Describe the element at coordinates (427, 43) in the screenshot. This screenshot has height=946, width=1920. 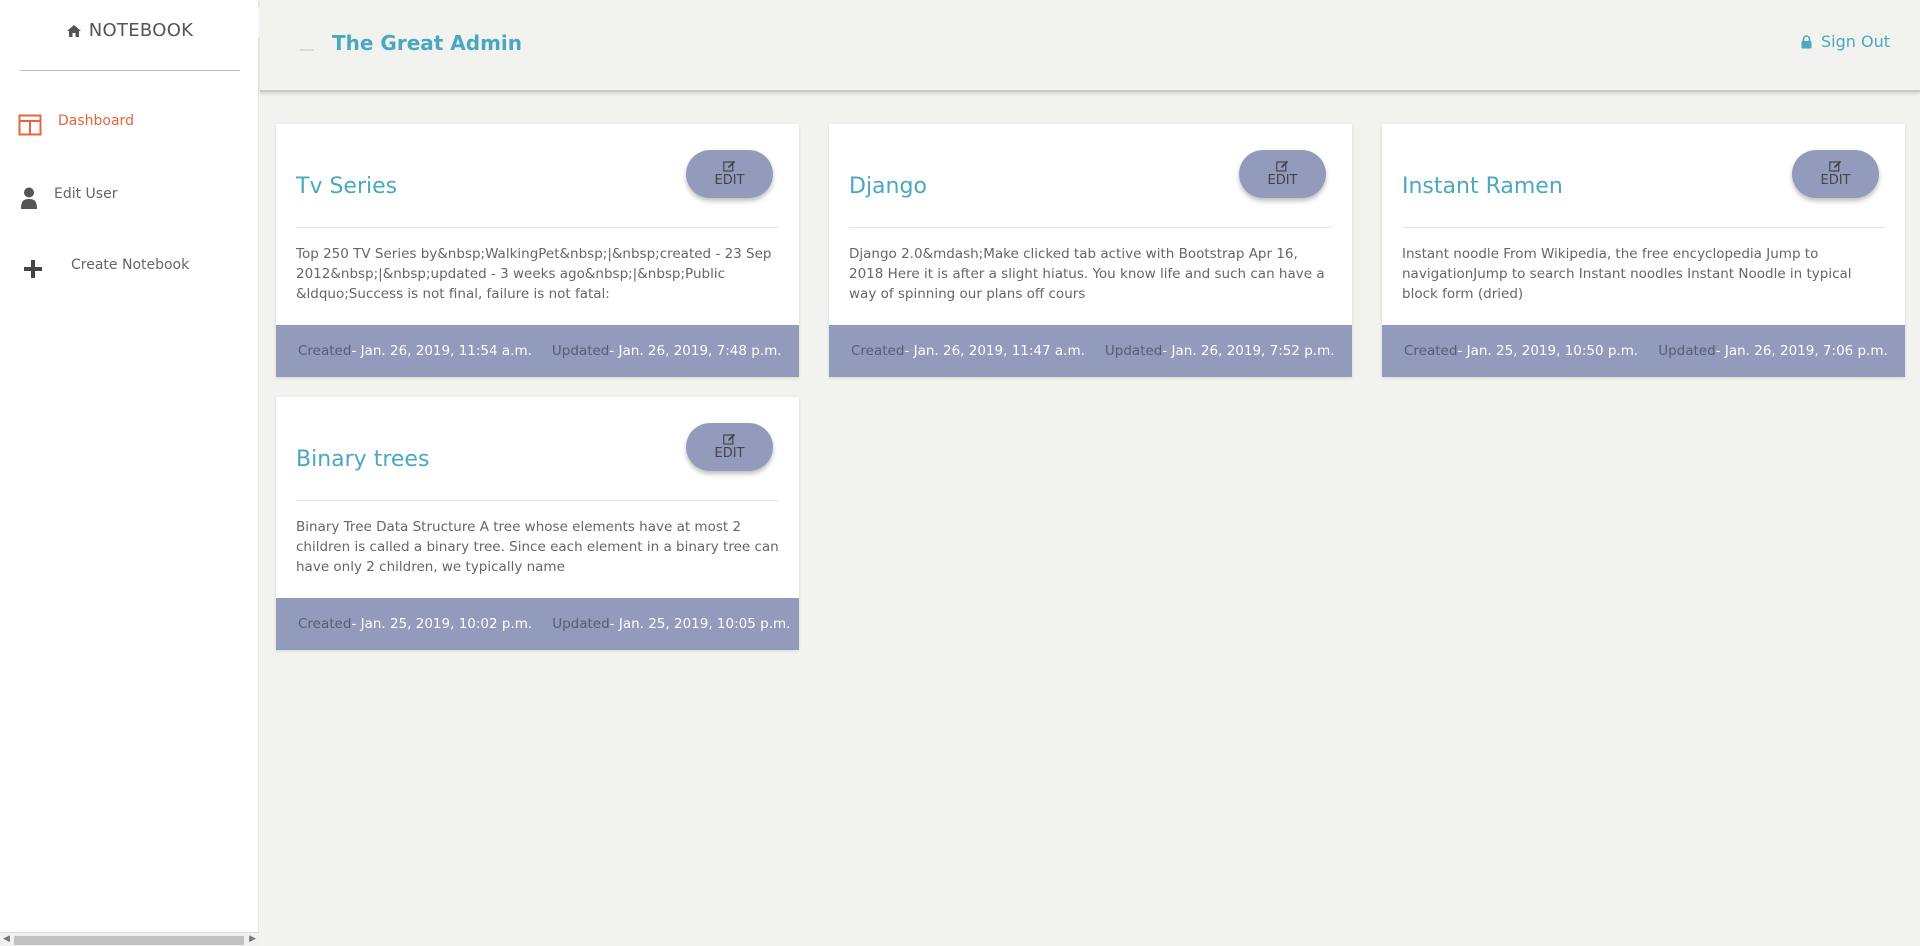
I see `page-title: The Great Admin` at that location.